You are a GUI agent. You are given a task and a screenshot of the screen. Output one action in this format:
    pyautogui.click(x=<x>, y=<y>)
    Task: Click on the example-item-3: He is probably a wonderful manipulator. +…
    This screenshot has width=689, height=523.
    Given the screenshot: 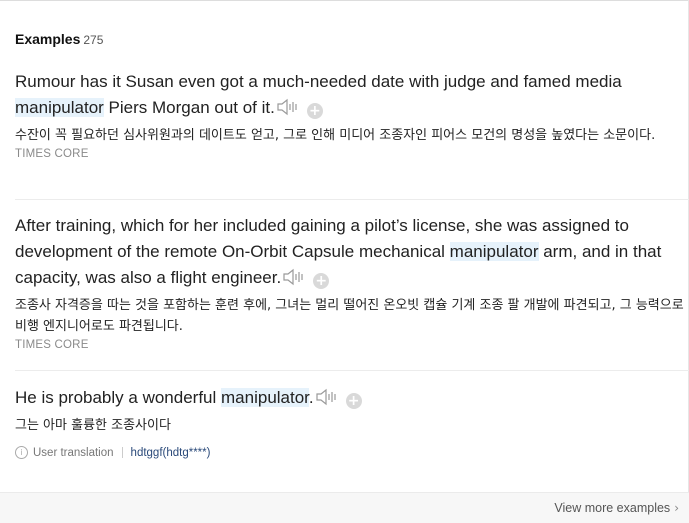 What is the action you would take?
    pyautogui.click(x=351, y=422)
    